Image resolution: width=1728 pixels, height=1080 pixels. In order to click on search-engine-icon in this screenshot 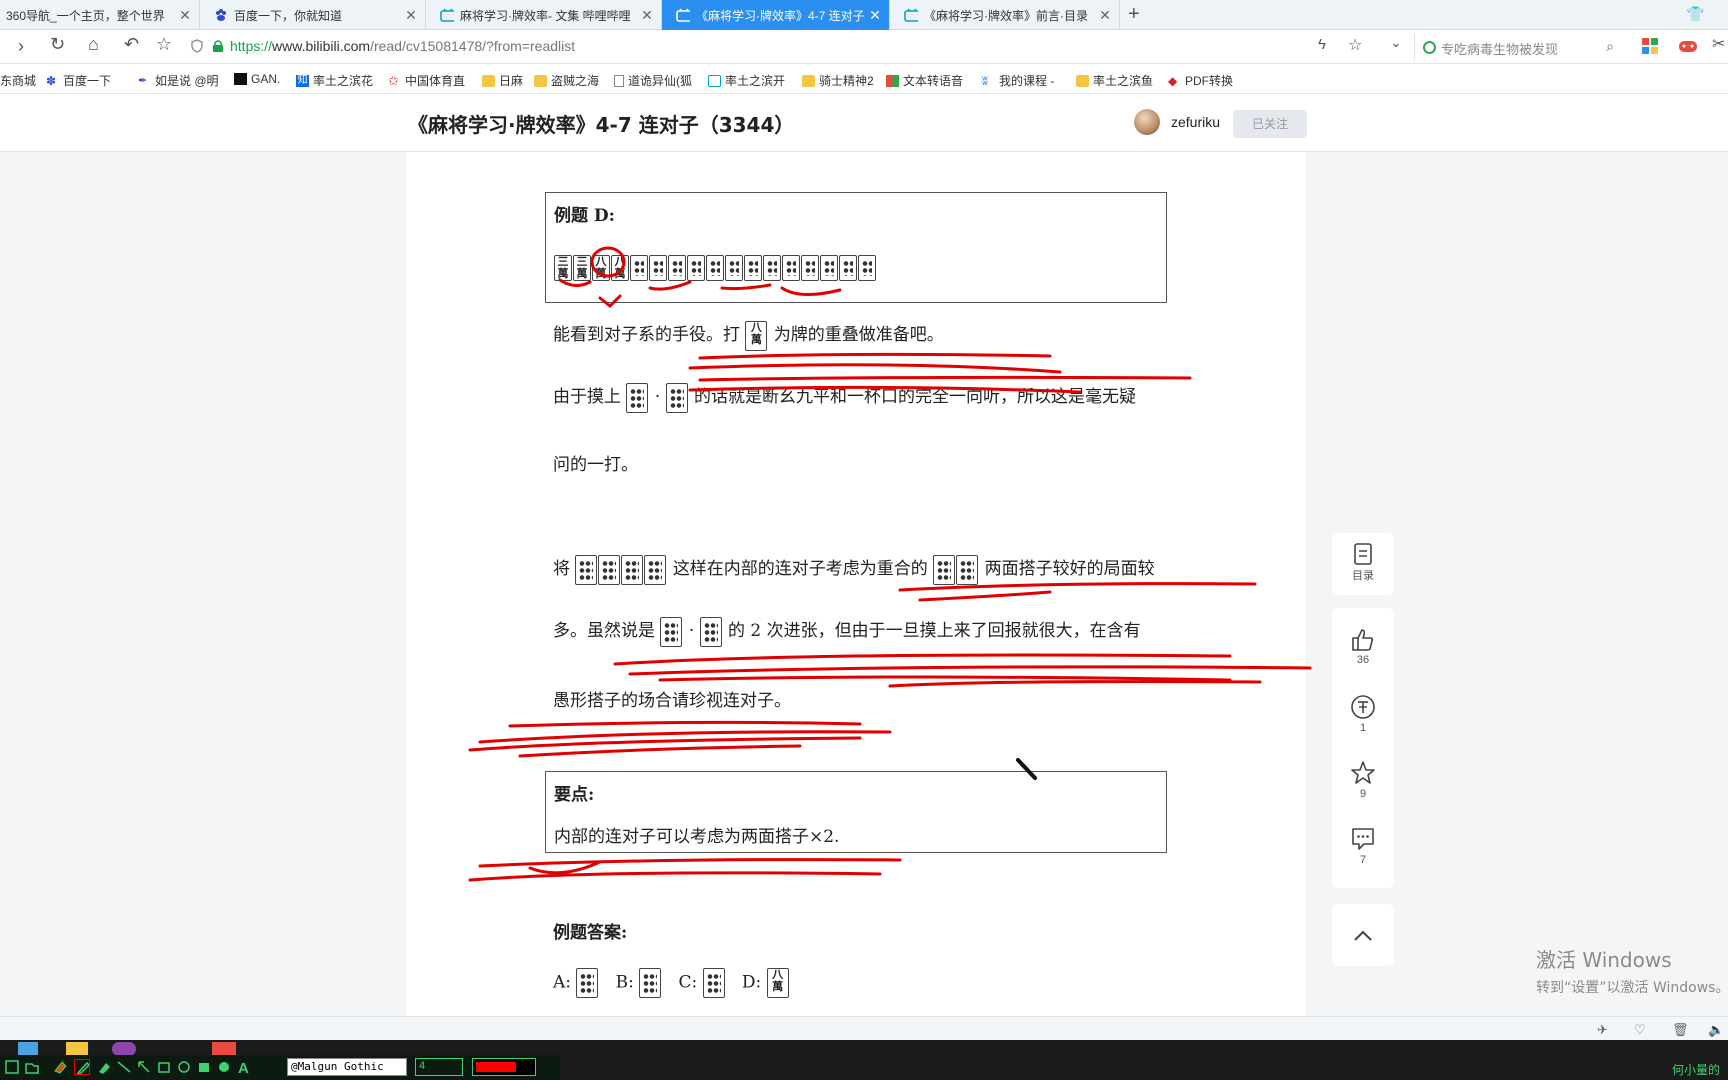, I will do `click(1429, 47)`.